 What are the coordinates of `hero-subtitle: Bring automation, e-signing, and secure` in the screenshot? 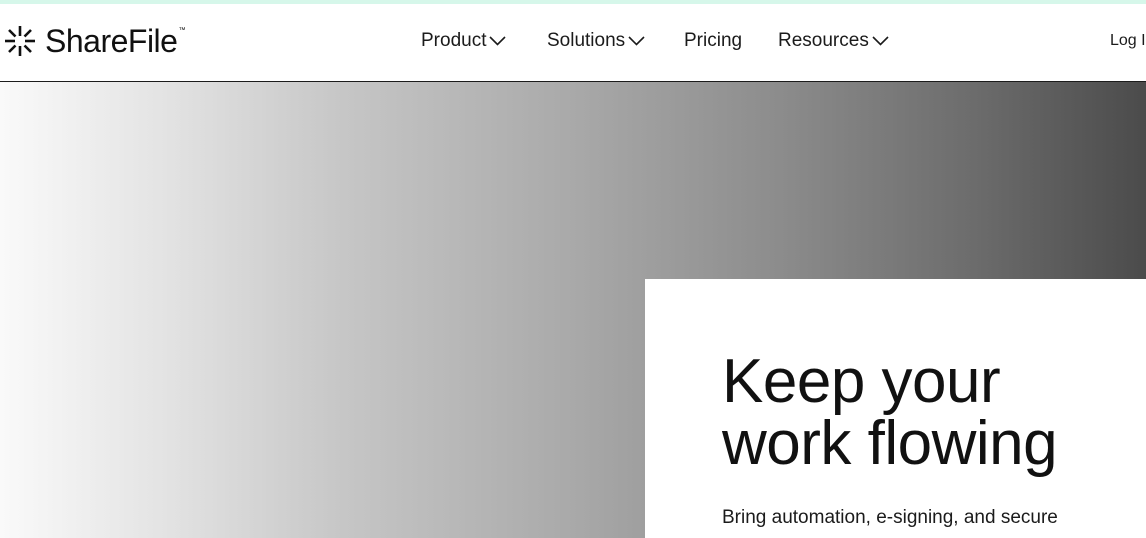 It's located at (890, 517).